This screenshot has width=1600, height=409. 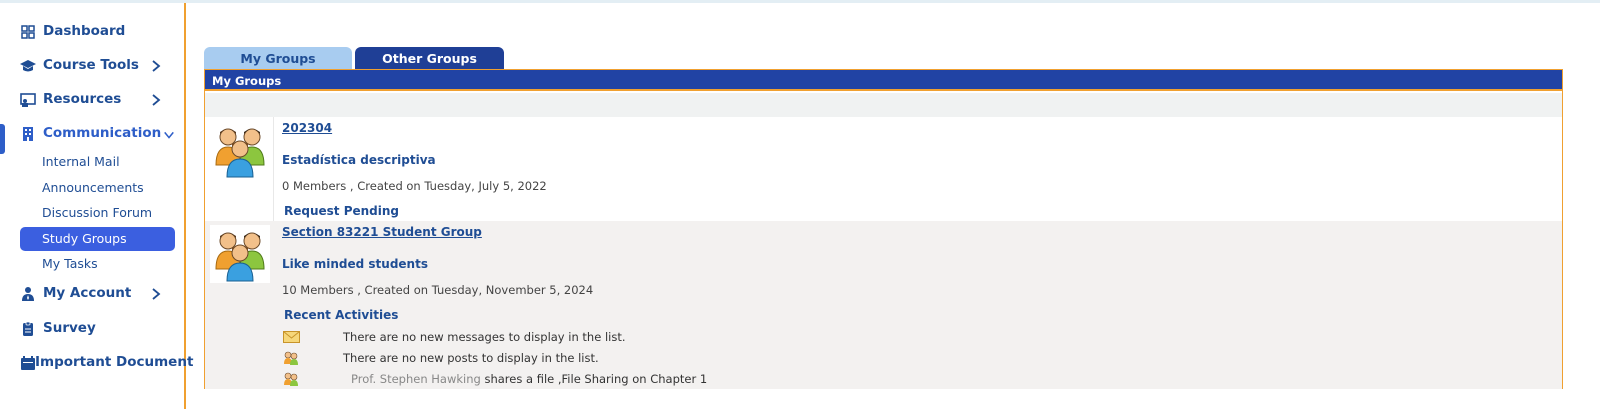 What do you see at coordinates (355, 264) in the screenshot?
I see `group-description: Like minded students` at bounding box center [355, 264].